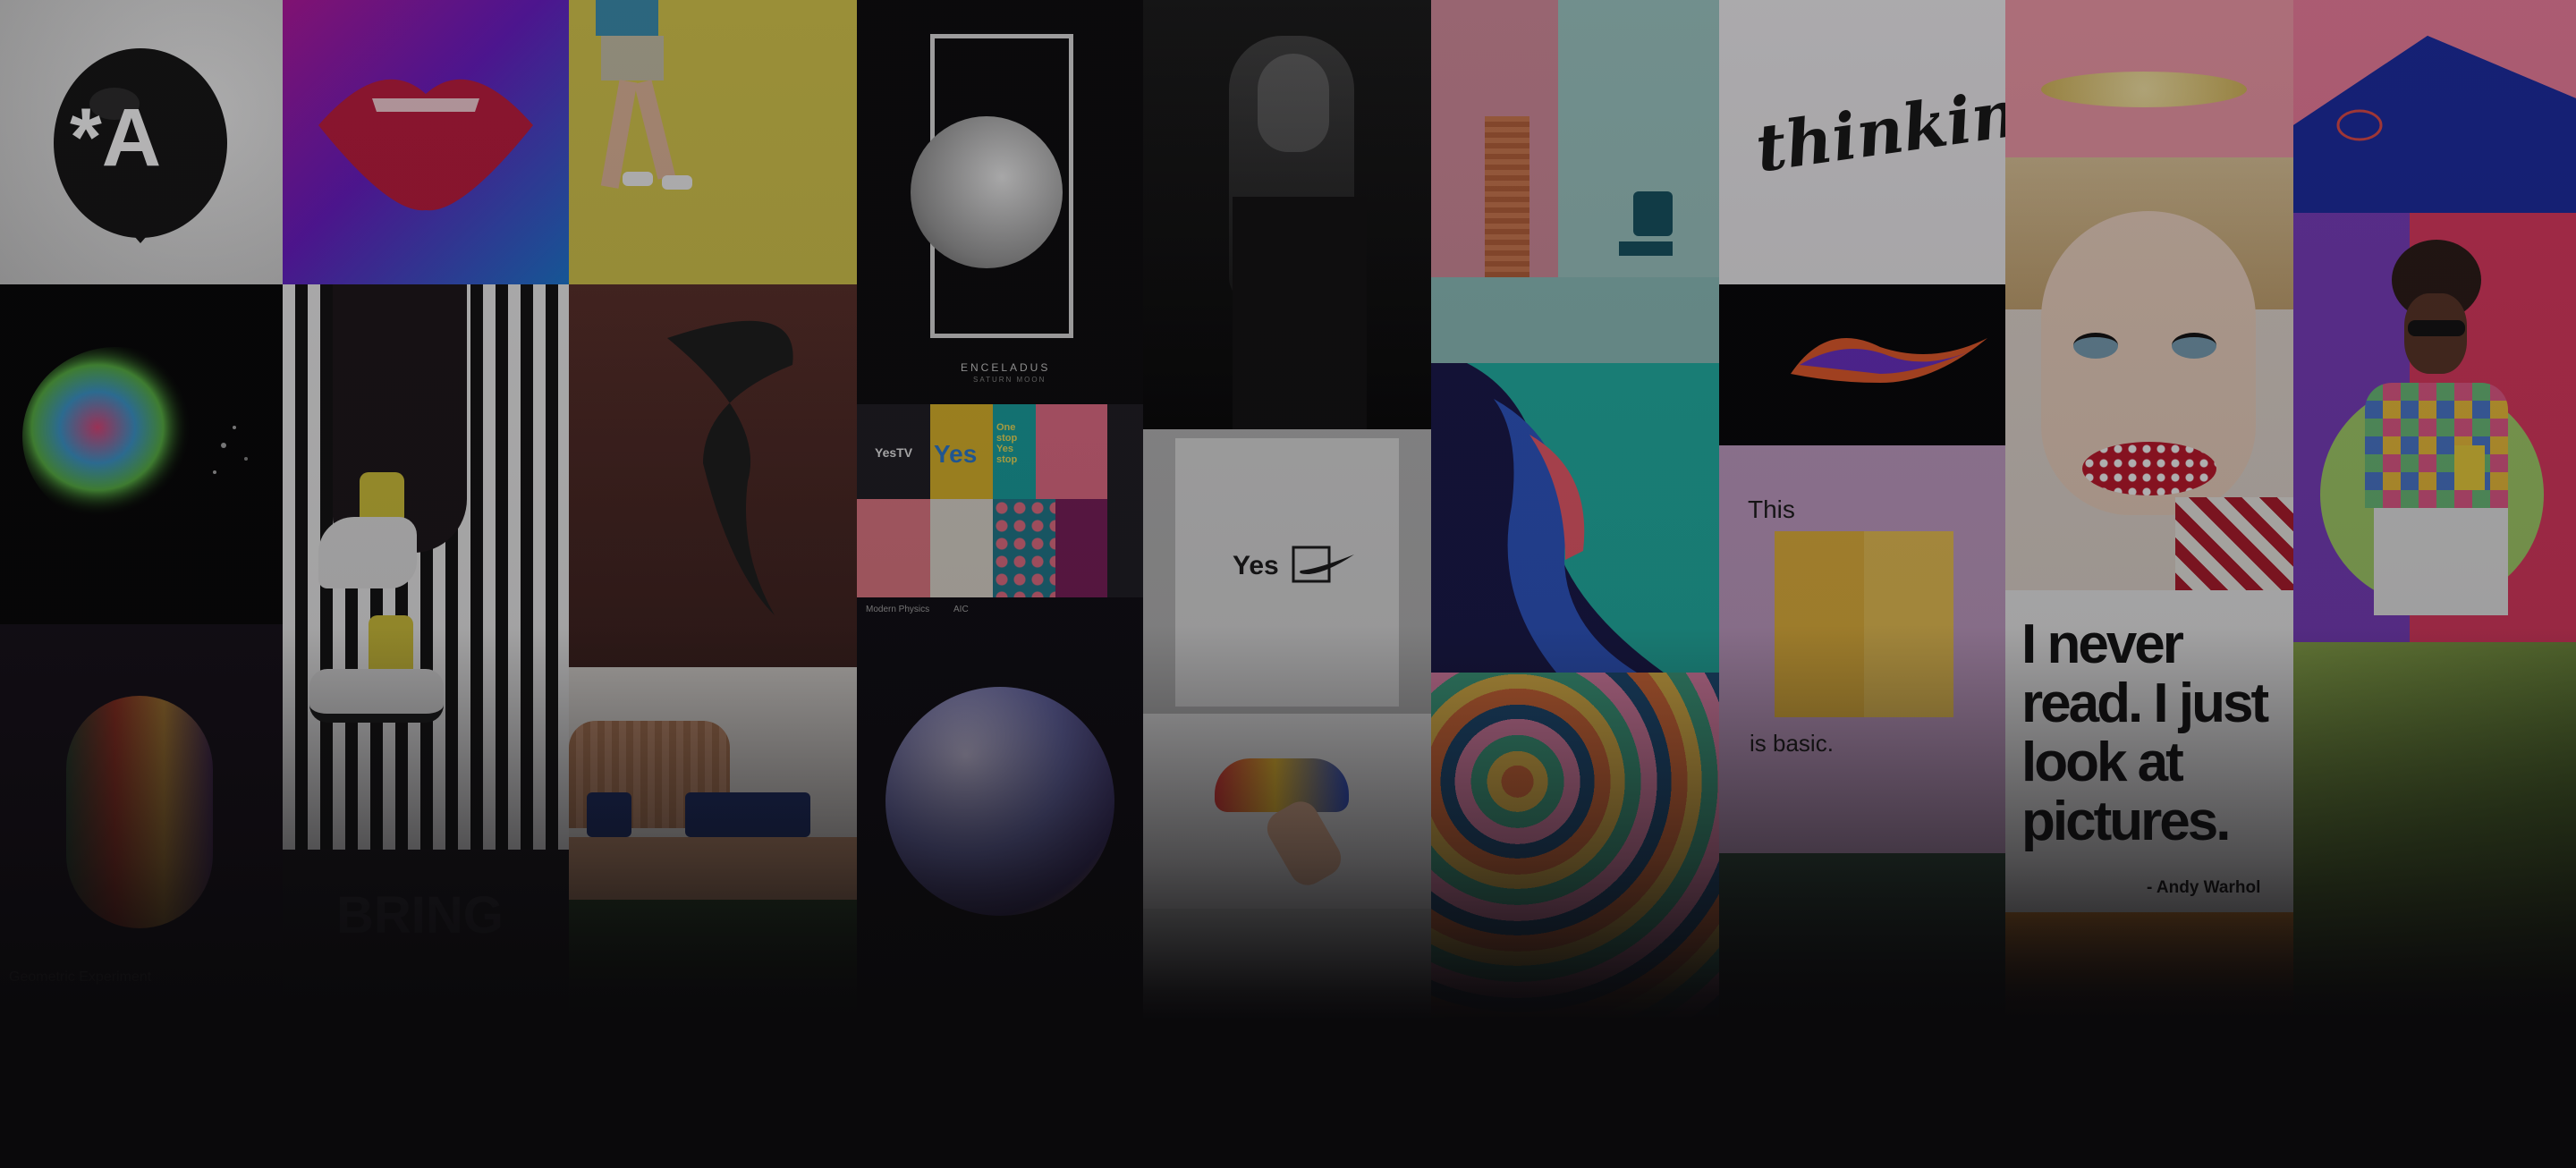 This screenshot has width=2576, height=1168. Describe the element at coordinates (2144, 89) in the screenshot. I see `food-pile` at that location.